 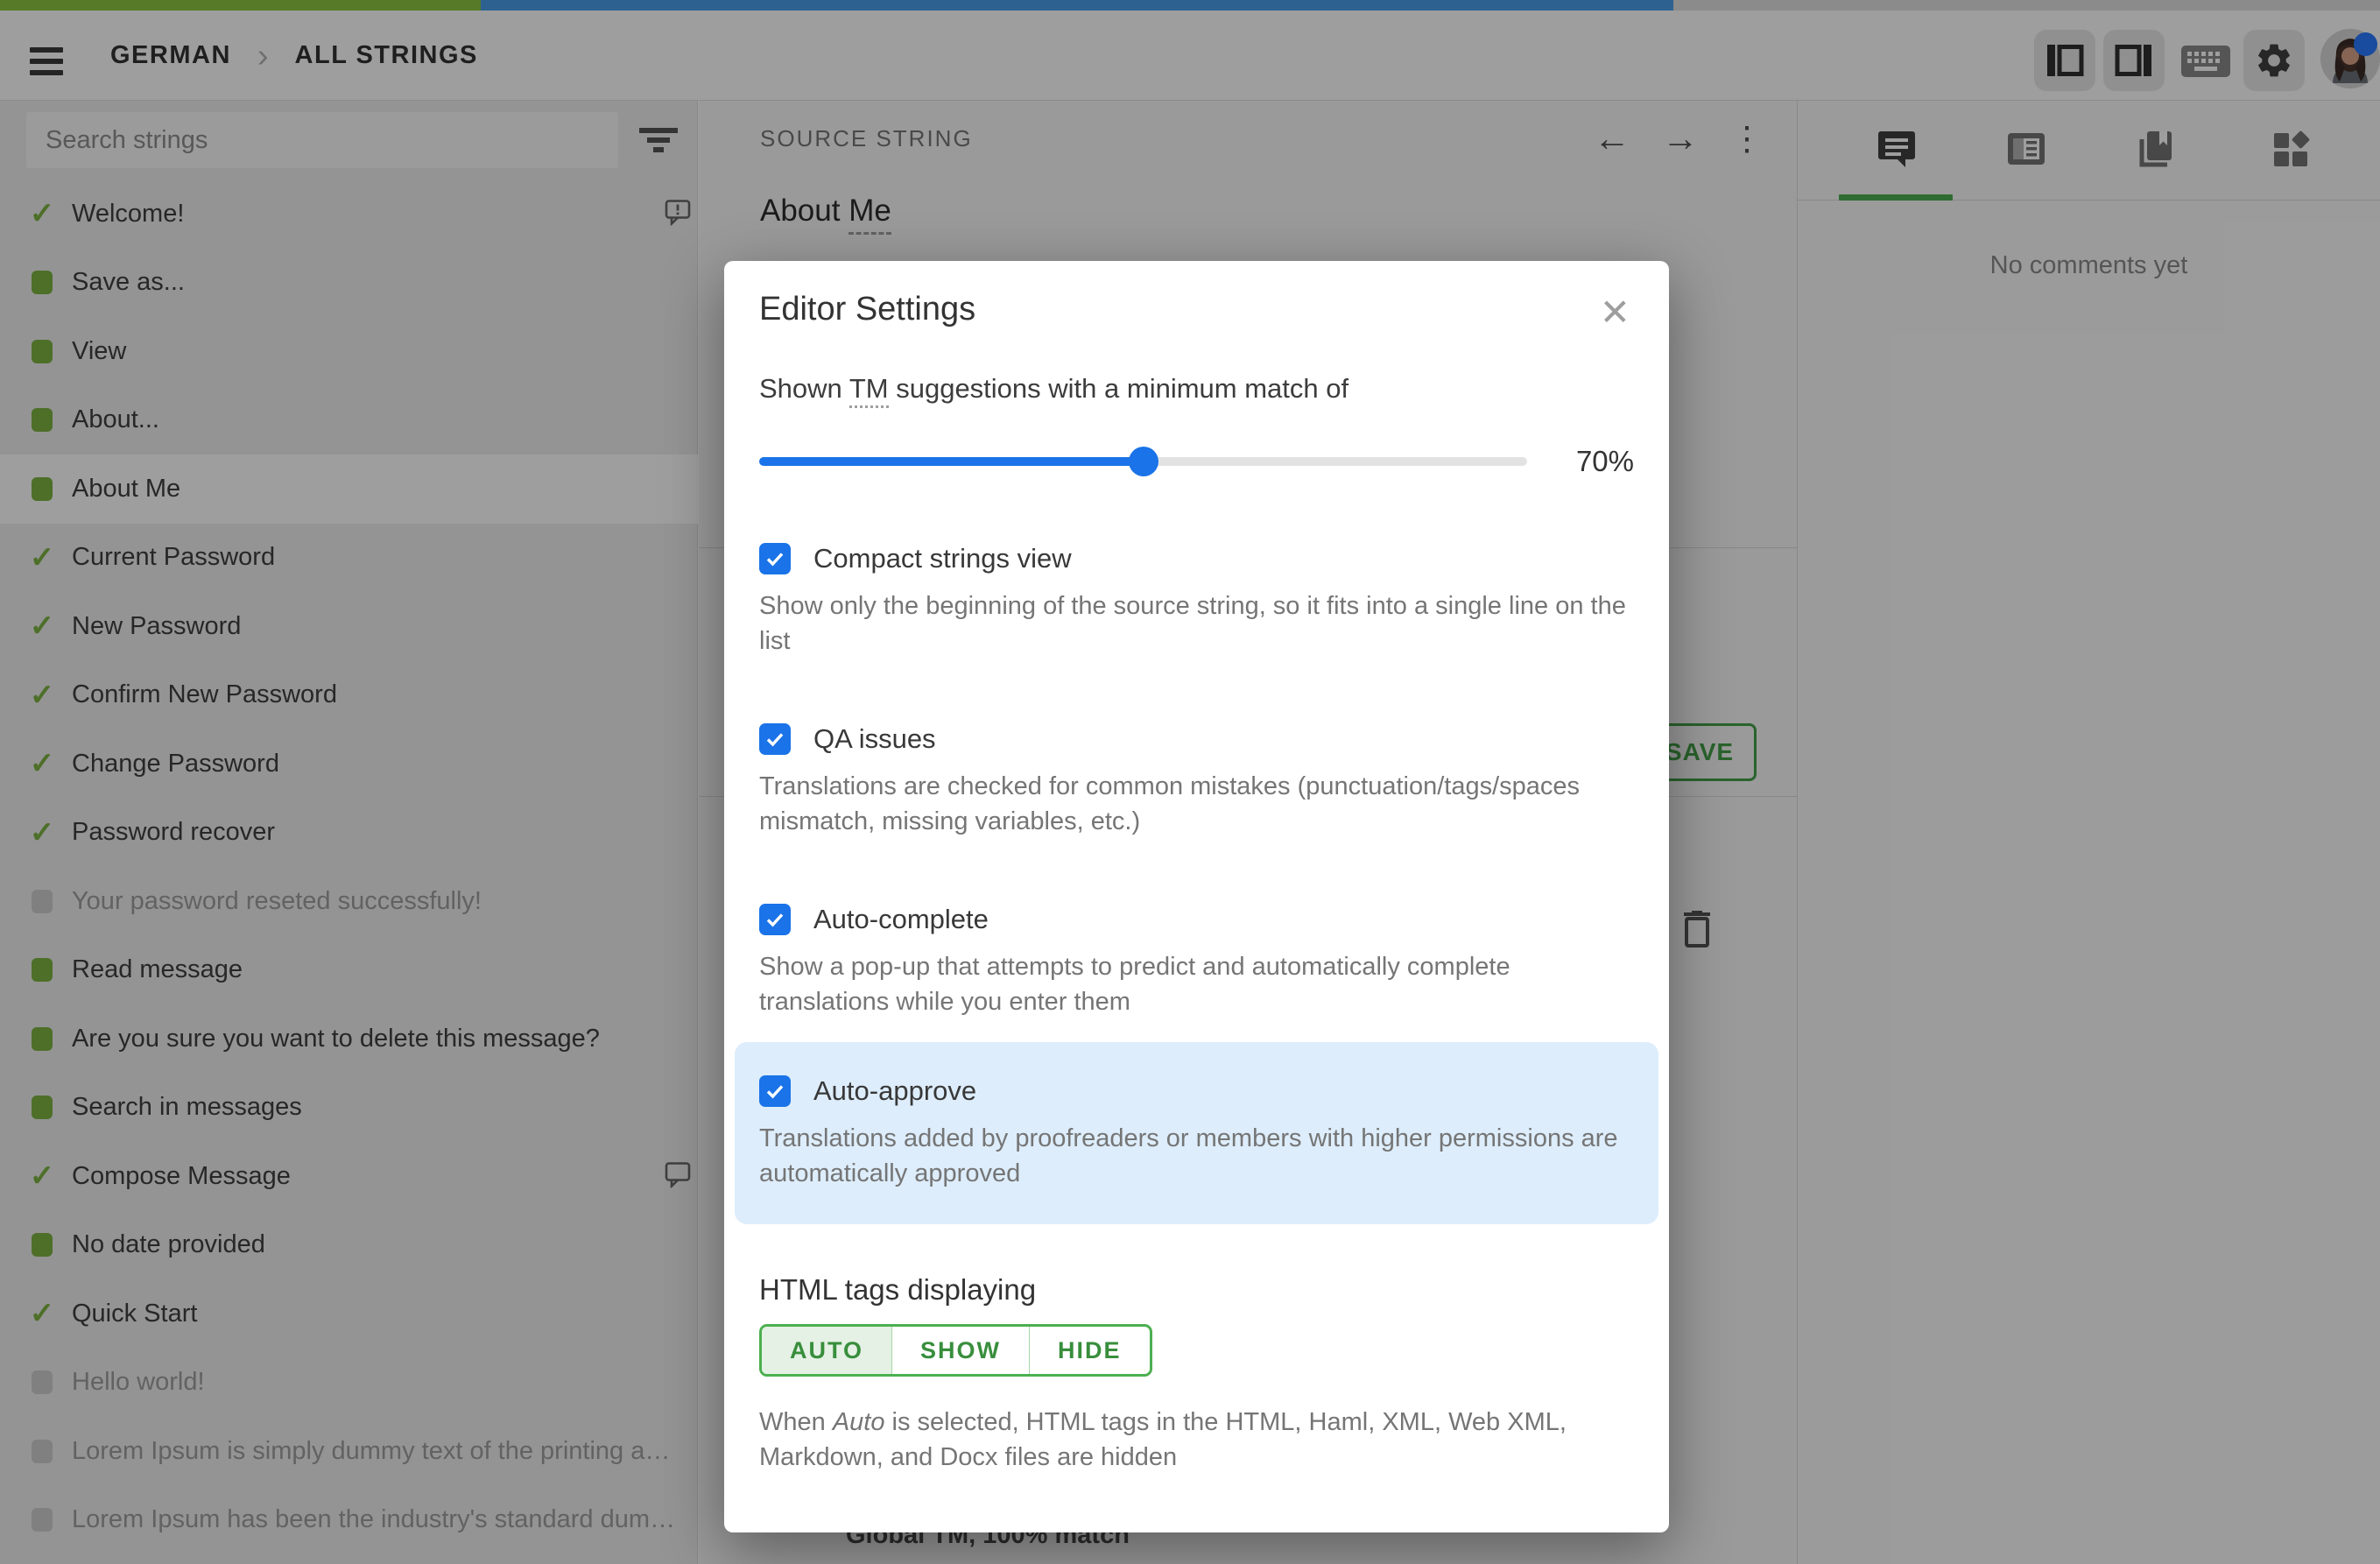 I want to click on slider-thumb, so click(x=1143, y=461).